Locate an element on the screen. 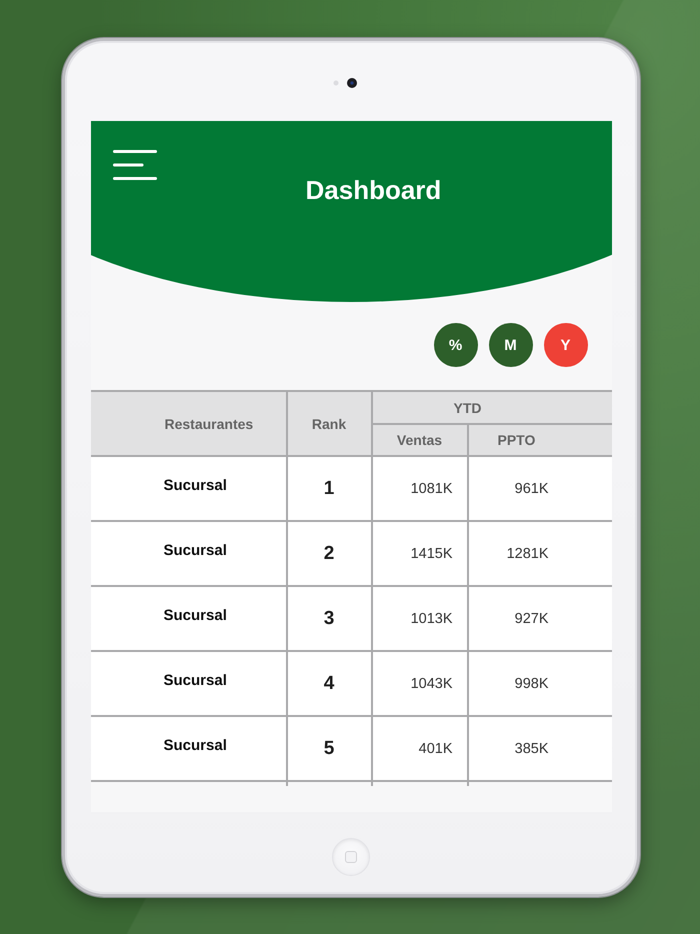 The width and height of the screenshot is (700, 934). column-header: Ventas is located at coordinates (420, 440).